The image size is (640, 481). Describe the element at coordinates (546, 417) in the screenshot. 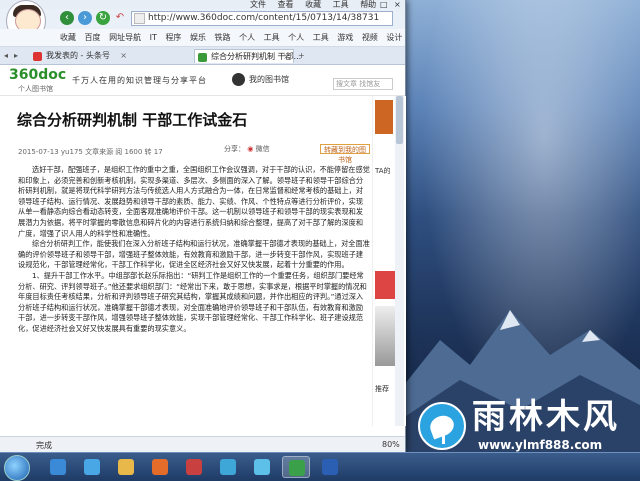

I see `watermark-title: 雨林木风` at that location.